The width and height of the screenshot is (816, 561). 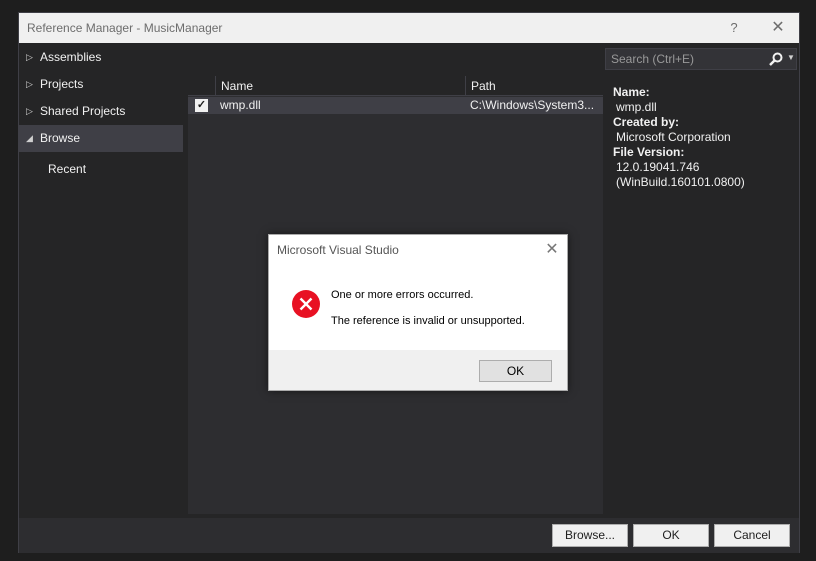 What do you see at coordinates (658, 167) in the screenshot?
I see `file-version-value: 12.0.19041.746` at bounding box center [658, 167].